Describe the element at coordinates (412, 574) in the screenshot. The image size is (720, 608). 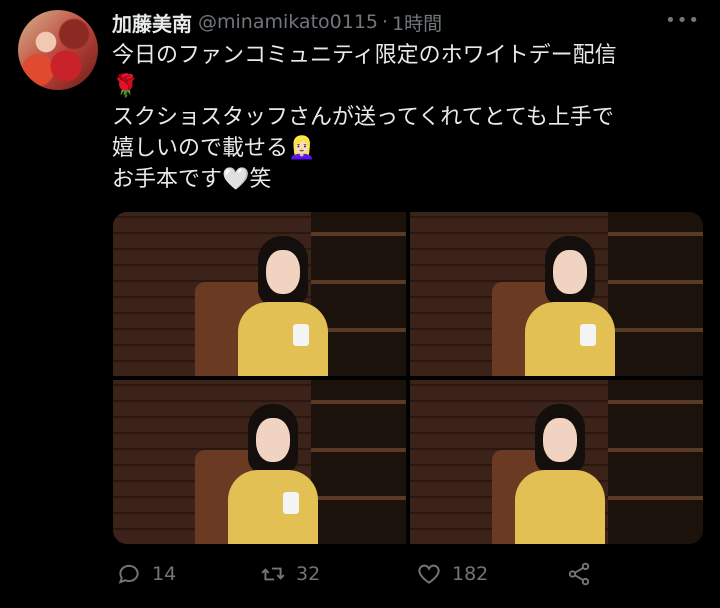
I see `action-bar: 14 32 182` at that location.